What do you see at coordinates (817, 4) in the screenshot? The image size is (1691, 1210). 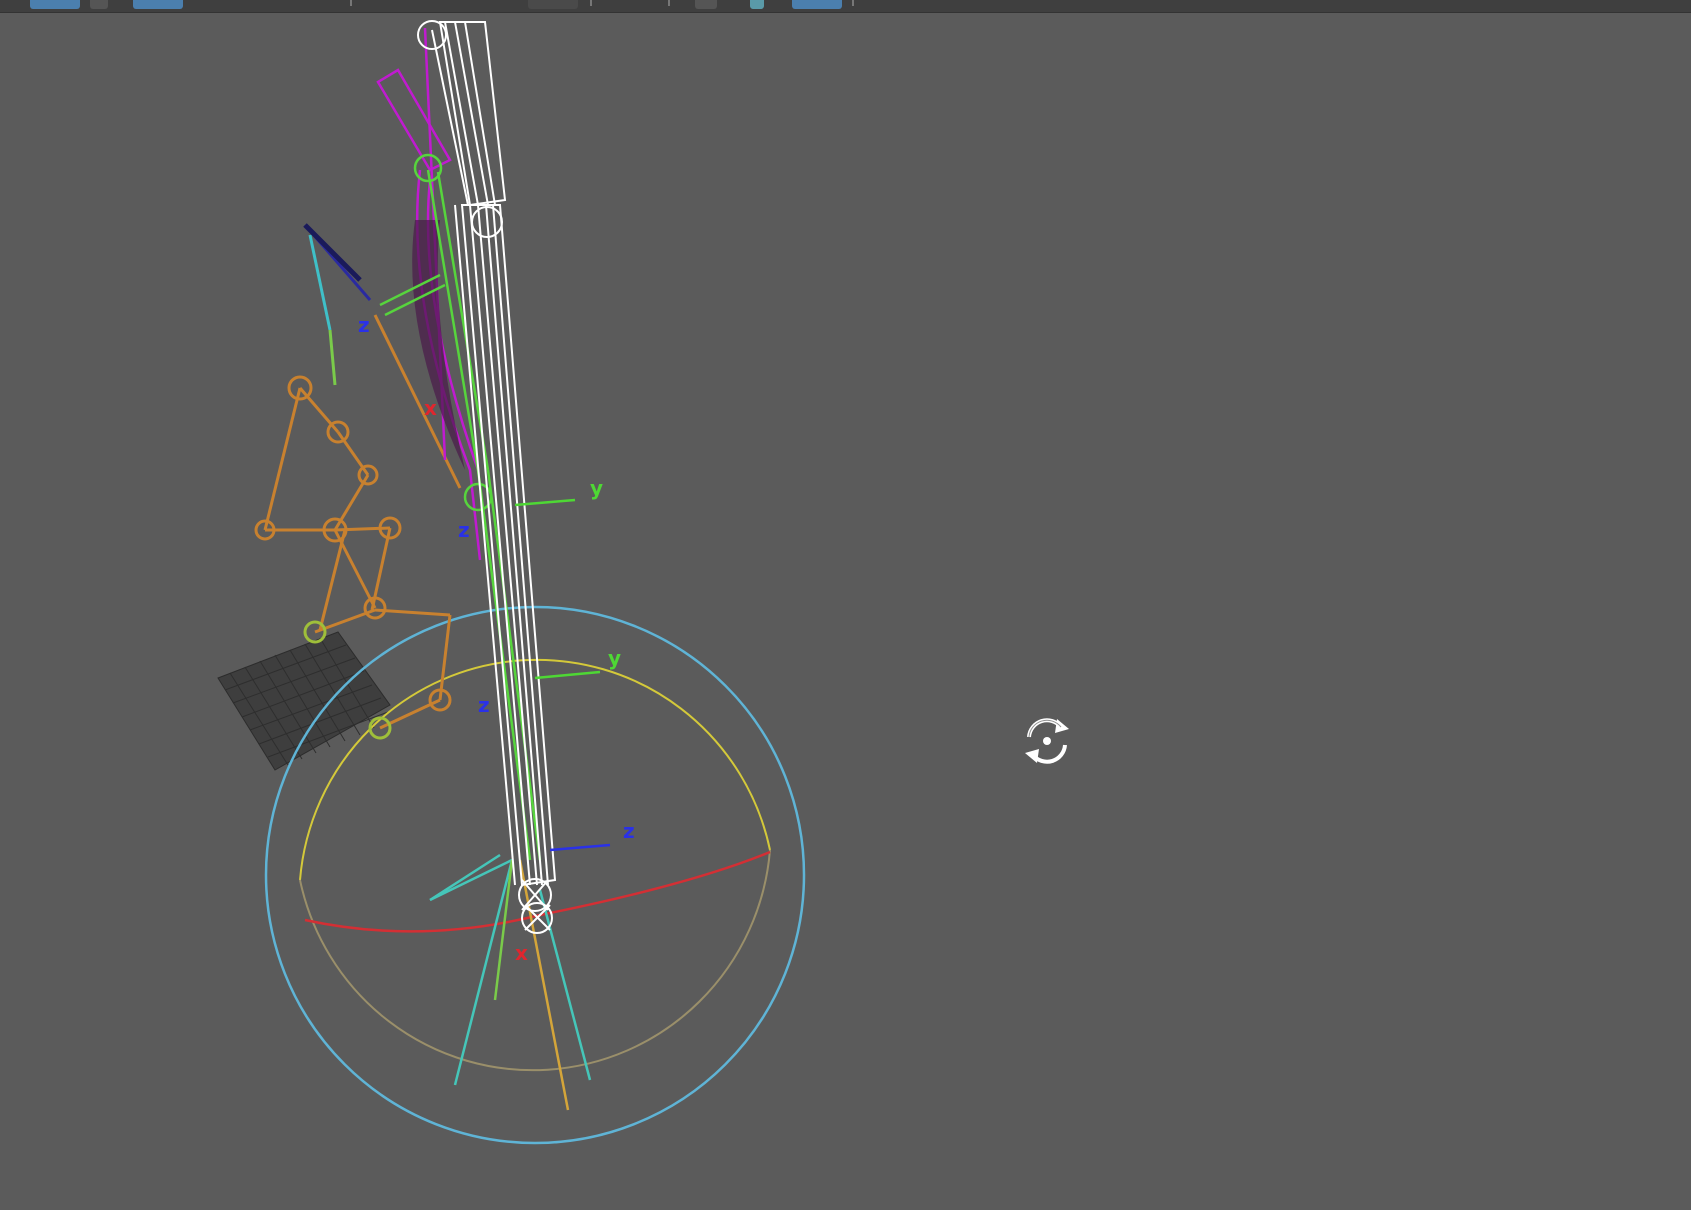 I see `toolbar-button-isolate` at bounding box center [817, 4].